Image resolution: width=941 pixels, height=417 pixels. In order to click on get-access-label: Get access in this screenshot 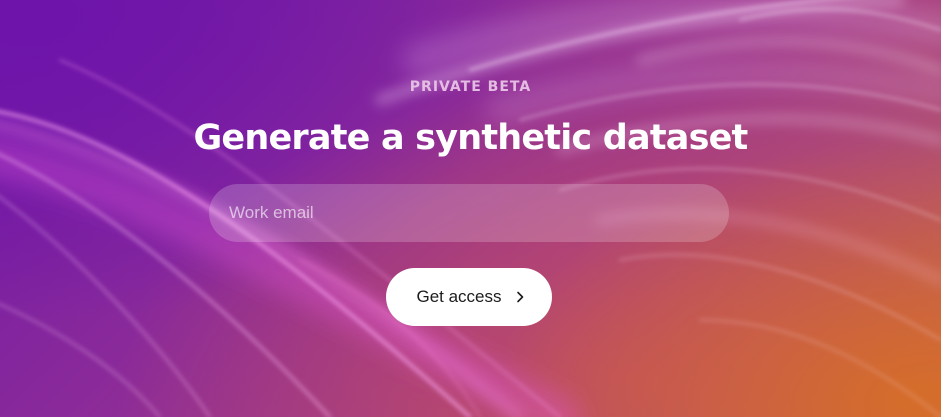, I will do `click(459, 296)`.